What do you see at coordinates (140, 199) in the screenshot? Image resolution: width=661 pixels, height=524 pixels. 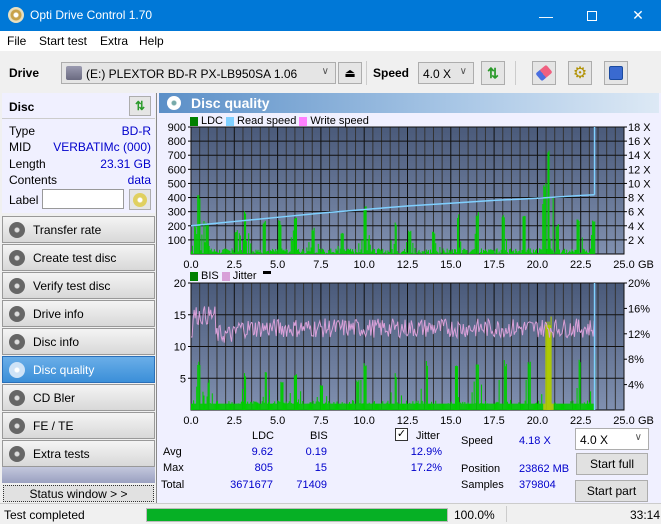 I see `label-disc-button` at bounding box center [140, 199].